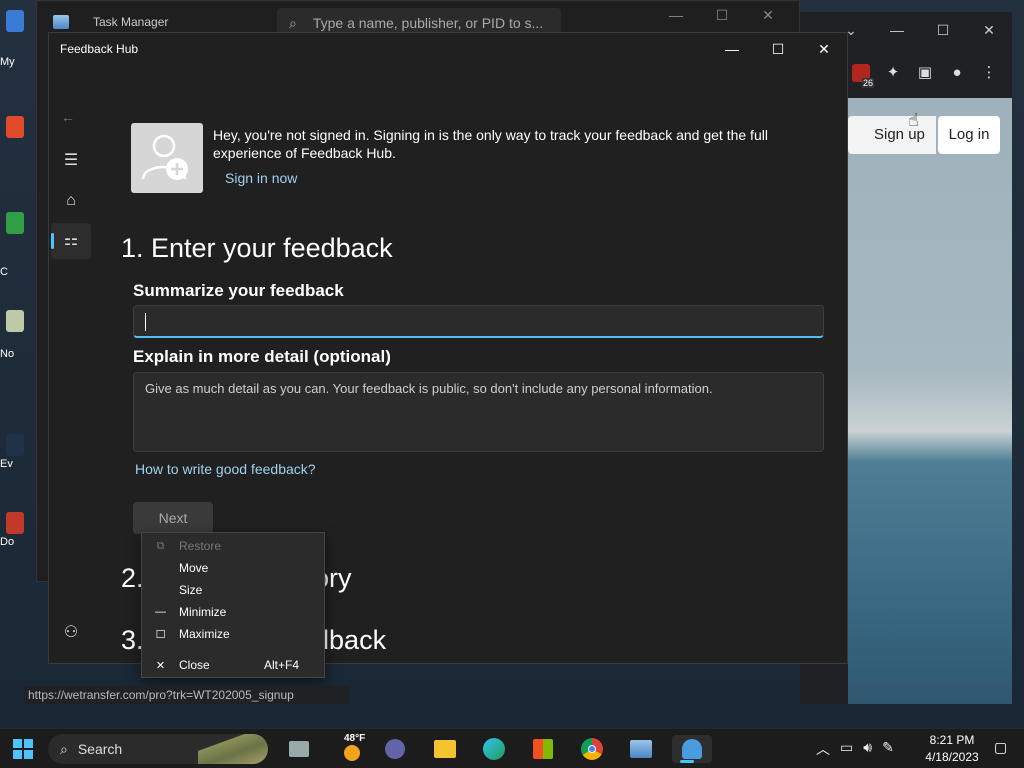  I want to click on start-button, so click(23, 749).